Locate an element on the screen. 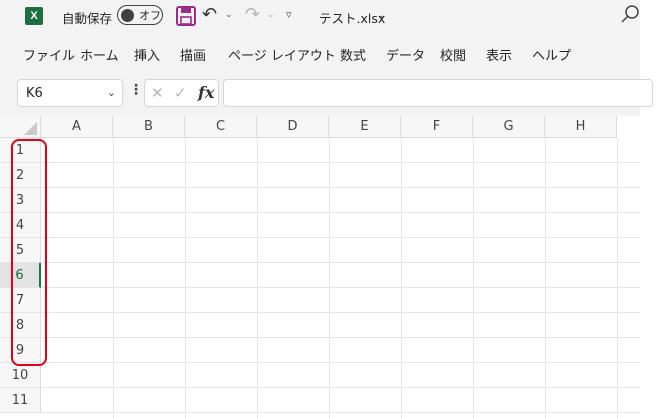  tab-home: ホーム is located at coordinates (99, 54).